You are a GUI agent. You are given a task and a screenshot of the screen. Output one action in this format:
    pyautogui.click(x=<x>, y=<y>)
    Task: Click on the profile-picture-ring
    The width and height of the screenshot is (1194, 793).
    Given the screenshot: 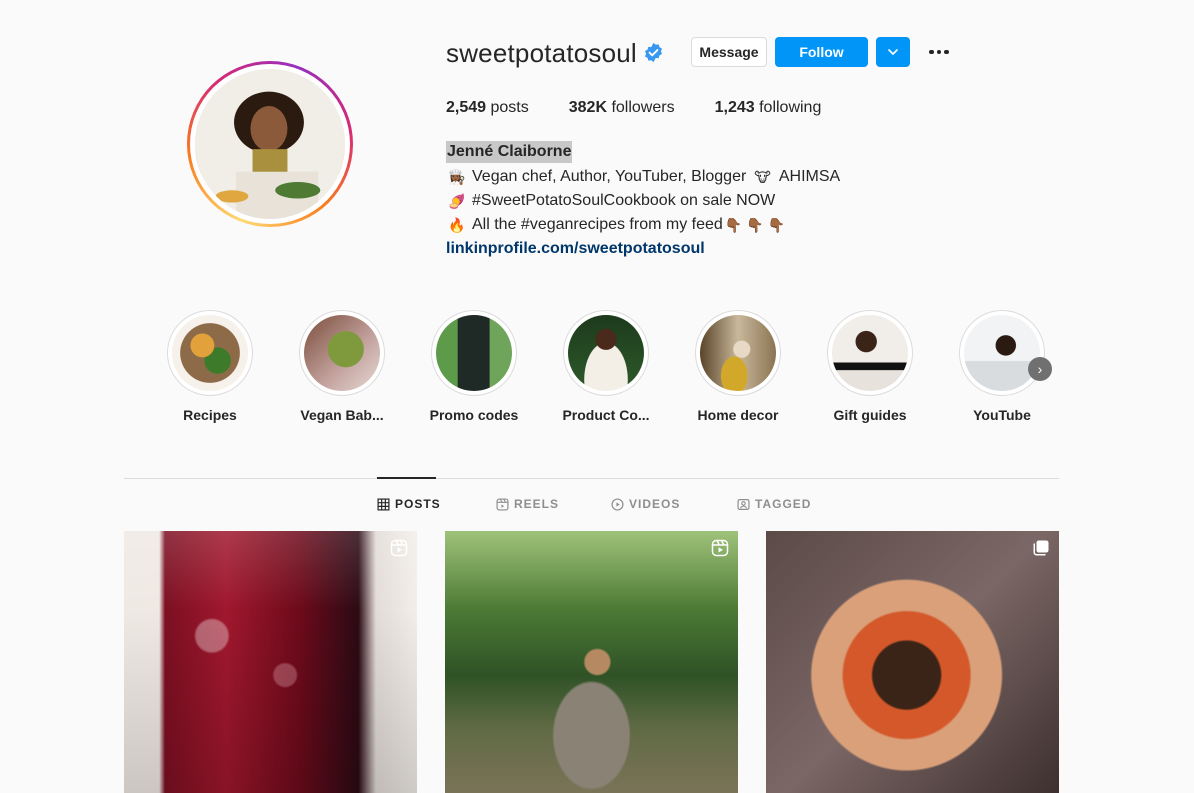 What is the action you would take?
    pyautogui.click(x=270, y=144)
    